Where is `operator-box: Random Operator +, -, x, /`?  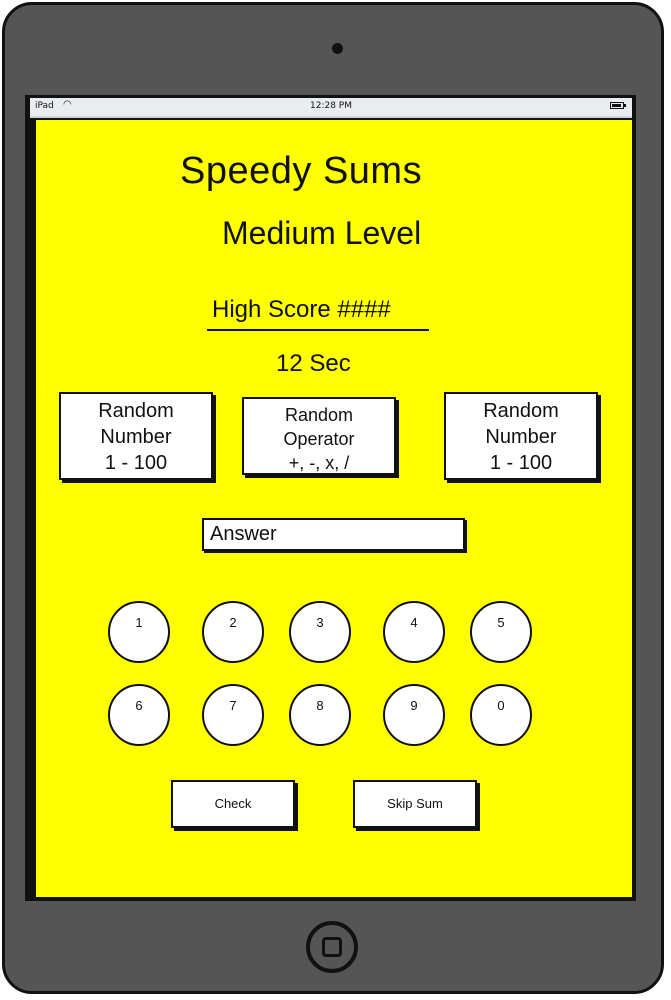
operator-box: Random Operator +, -, x, / is located at coordinates (319, 436).